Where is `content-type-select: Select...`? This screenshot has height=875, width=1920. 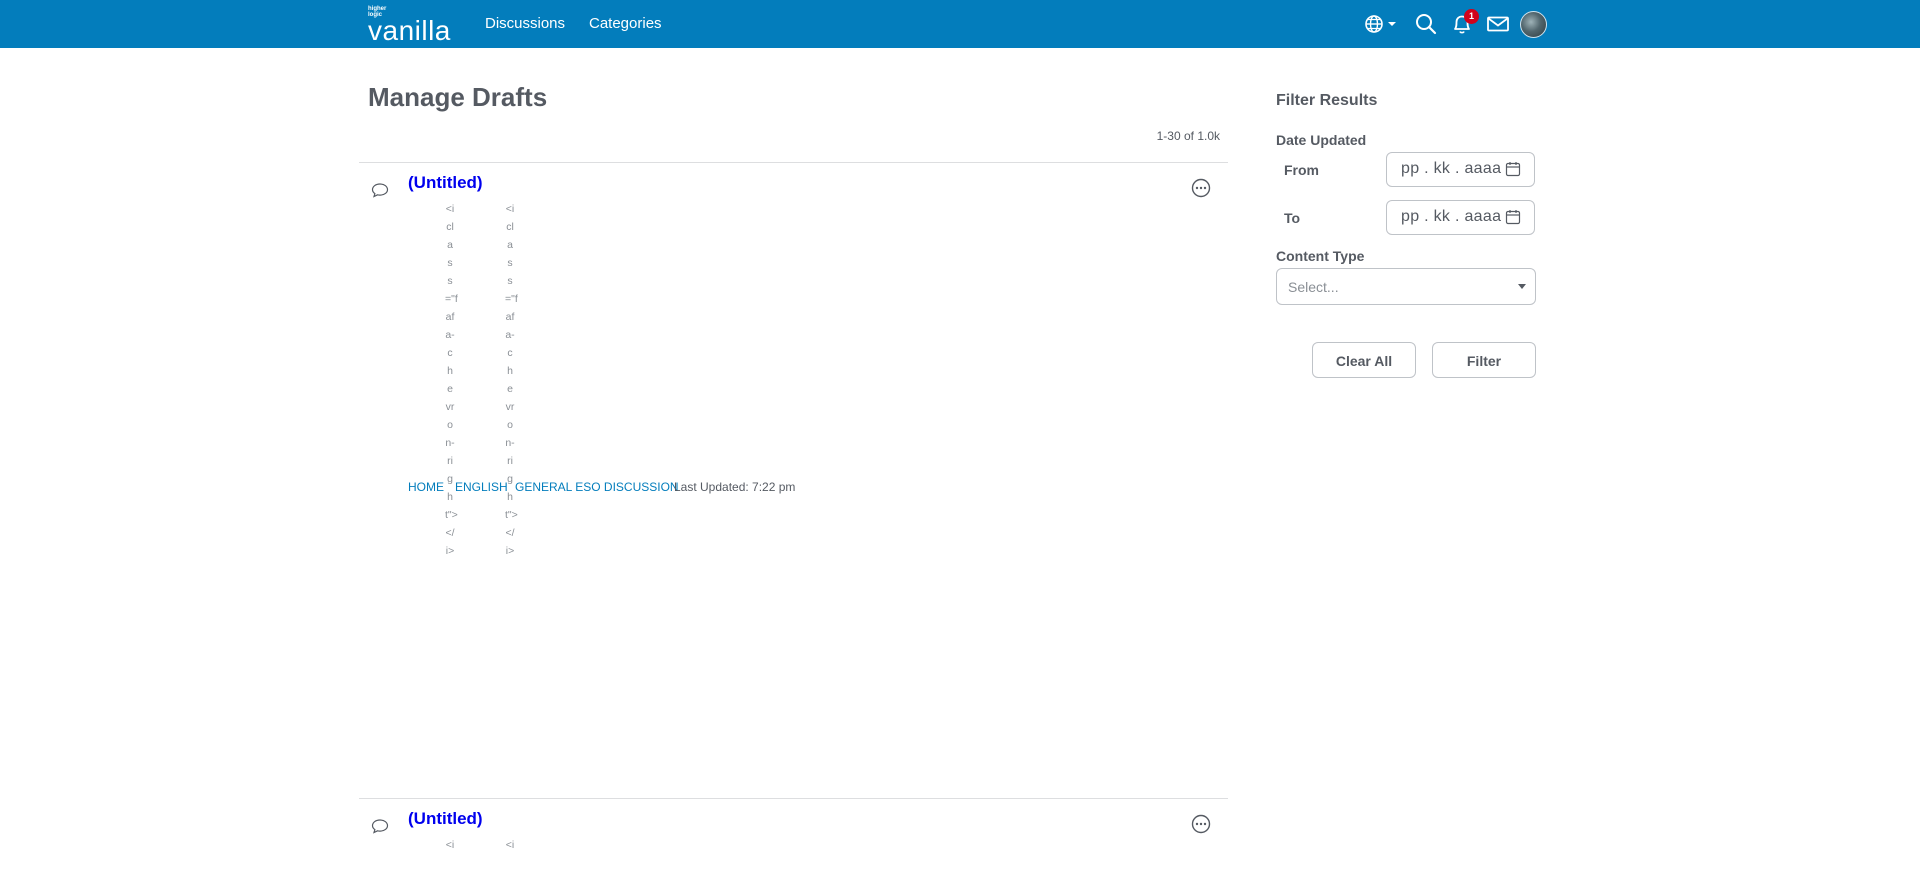
content-type-select: Select... is located at coordinates (1406, 286).